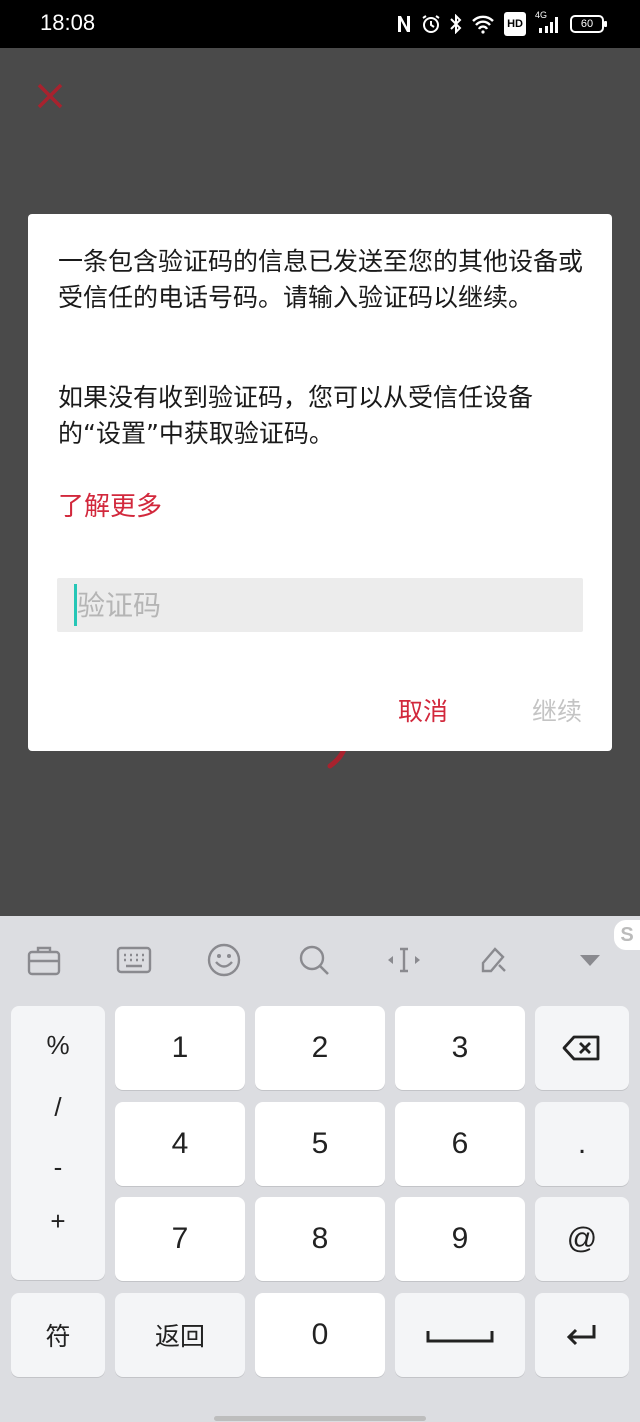  I want to click on key-0: 0, so click(320, 1335).